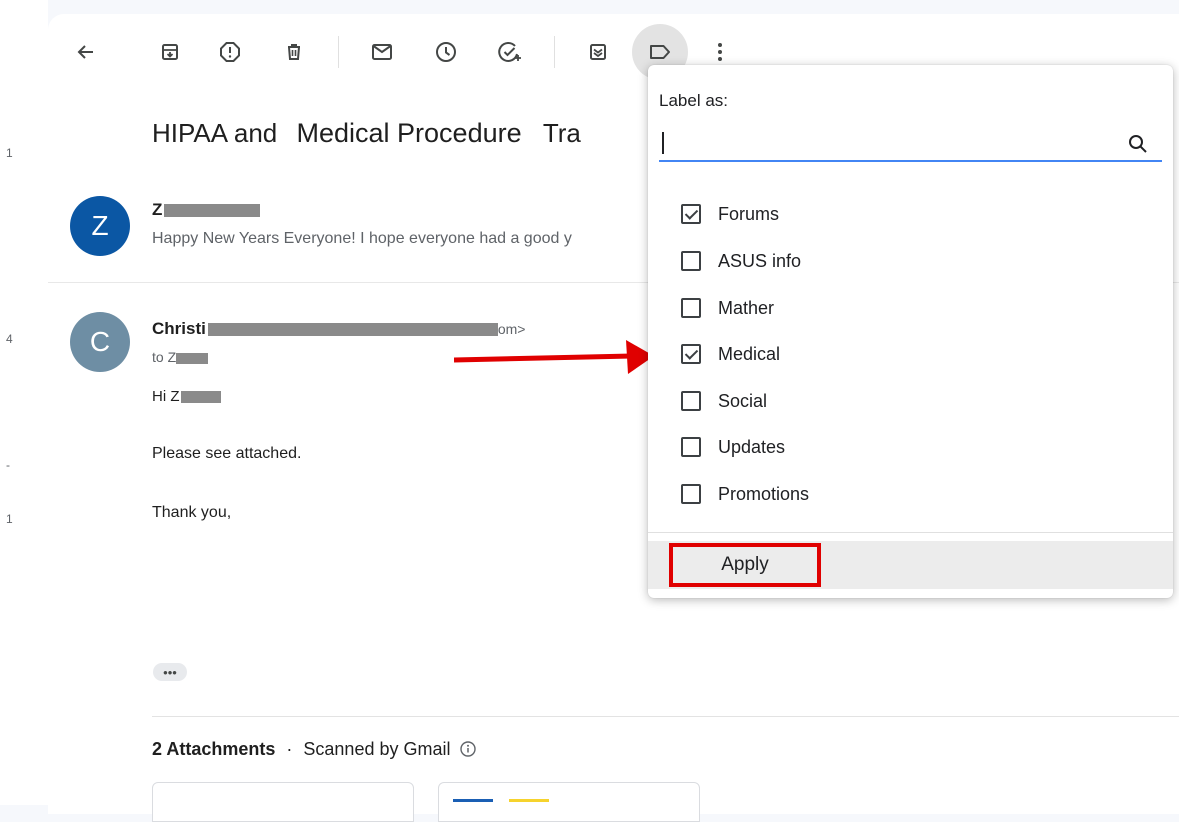 This screenshot has width=1179, height=822. I want to click on label-icon, so click(660, 52).